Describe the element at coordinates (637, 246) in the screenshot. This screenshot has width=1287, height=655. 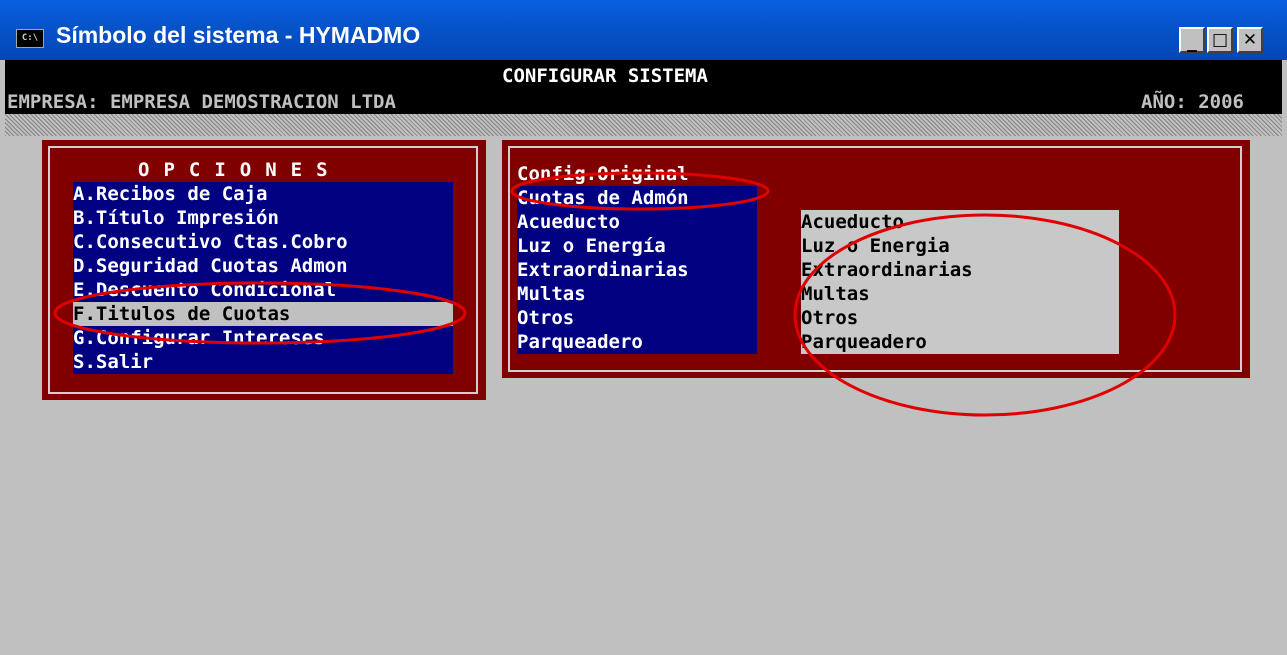
I see `luz-energia-label: Luz o Energía` at that location.